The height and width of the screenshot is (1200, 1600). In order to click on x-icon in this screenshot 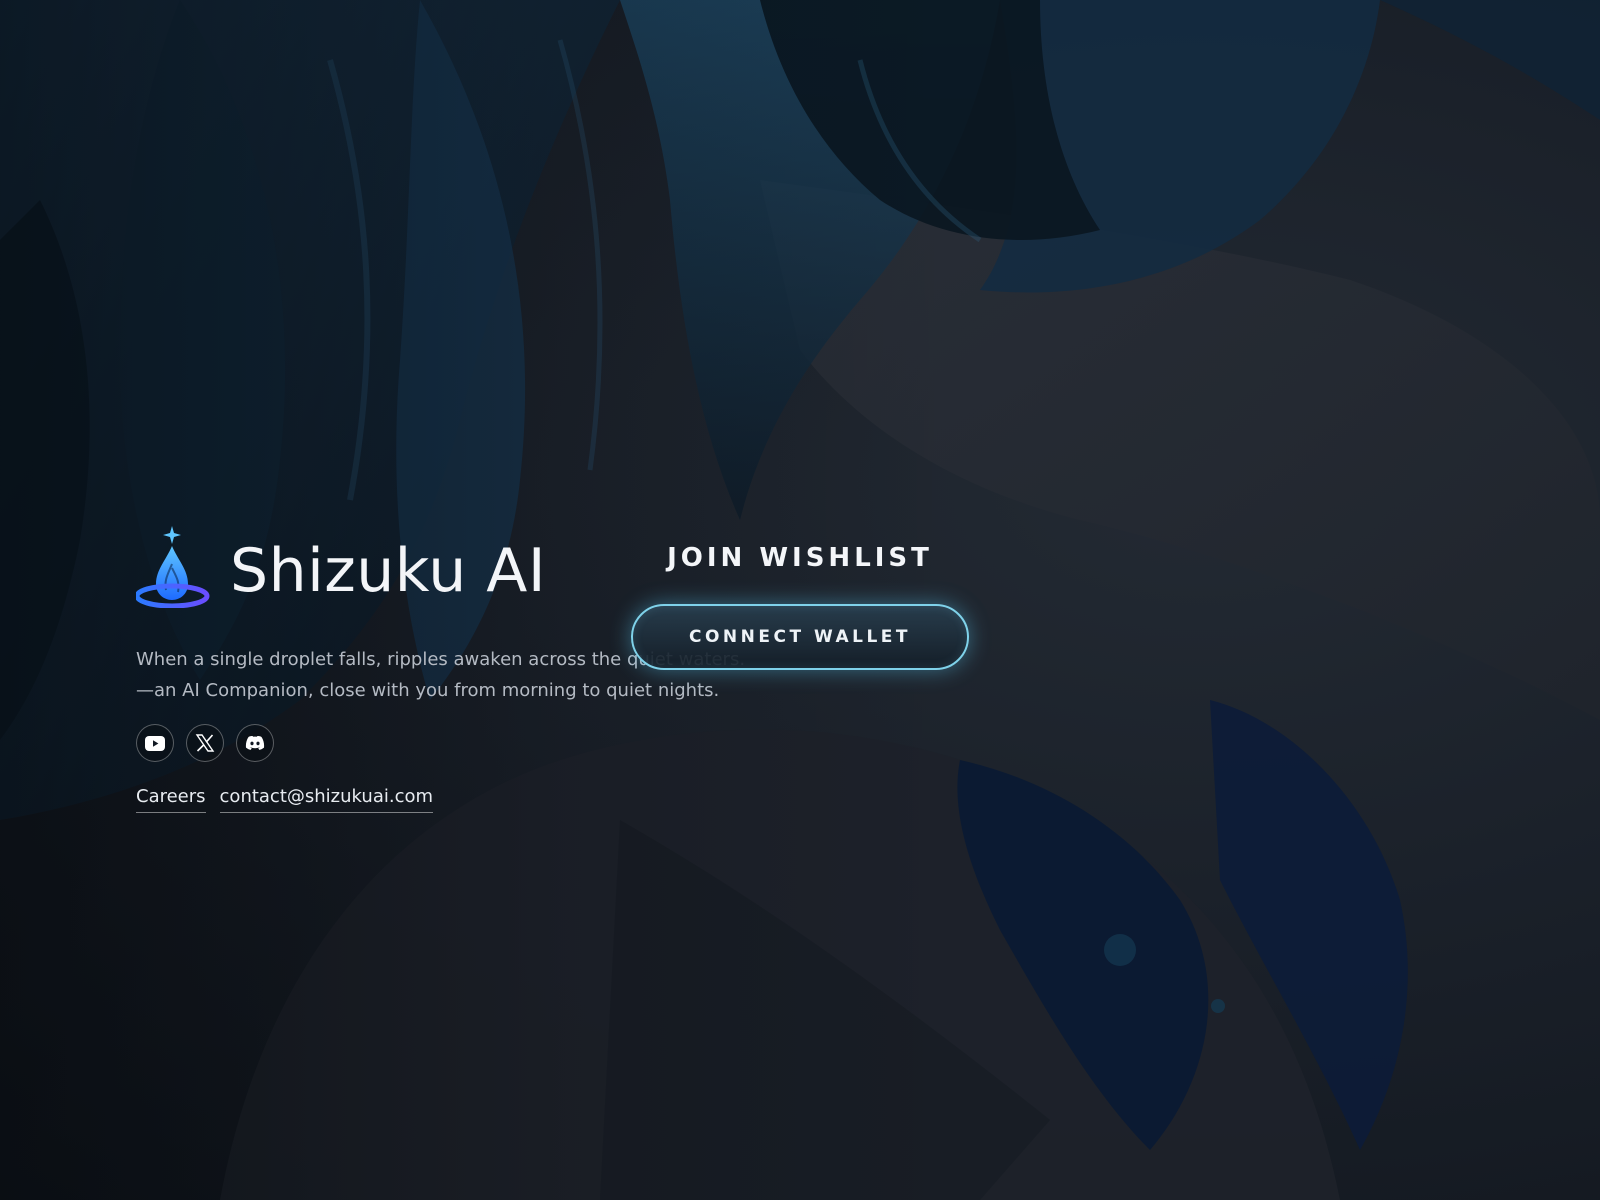, I will do `click(205, 743)`.